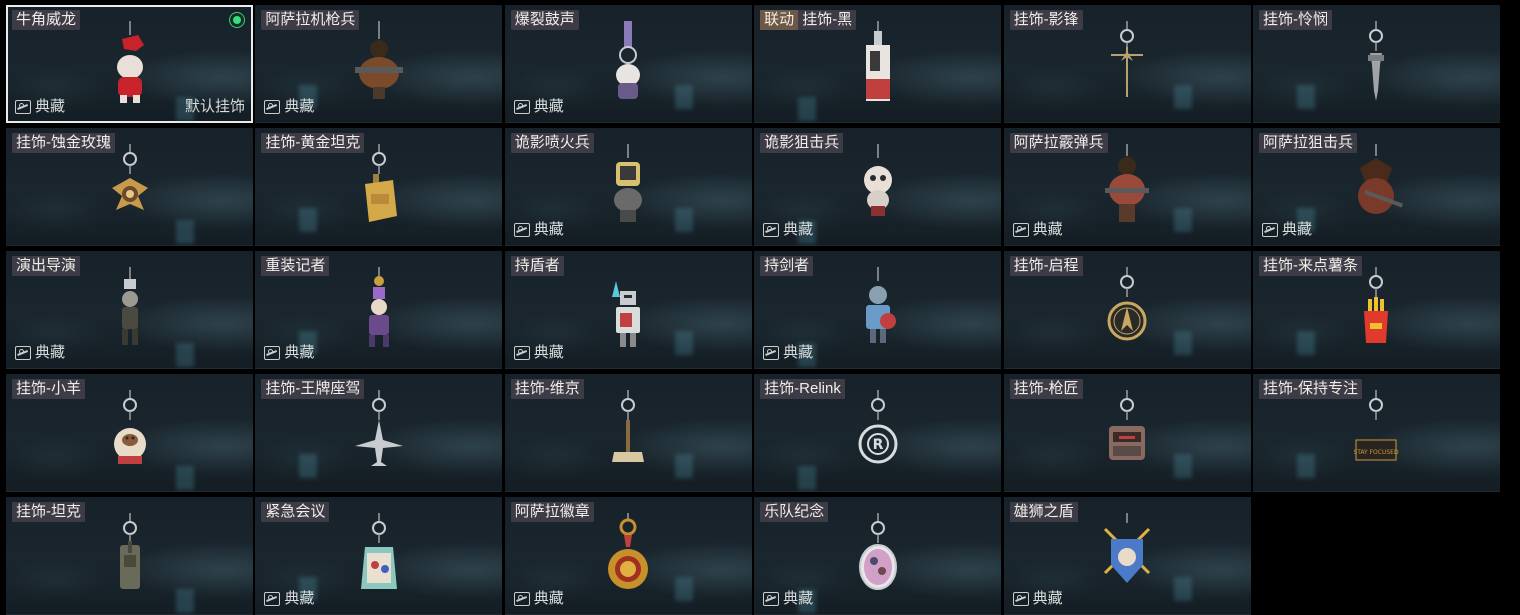 Image resolution: width=1520 pixels, height=615 pixels. Describe the element at coordinates (379, 310) in the screenshot. I see `charm-card: 重装记者典藏` at that location.